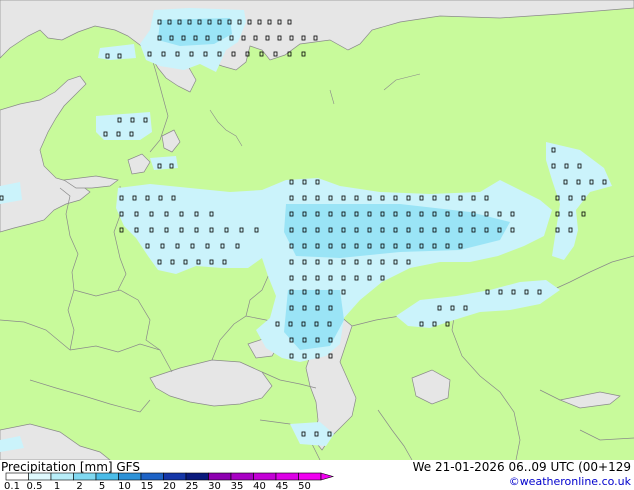 Image resolution: width=634 pixels, height=490 pixels. What do you see at coordinates (259, 485) in the screenshot?
I see `legend-label: 40` at bounding box center [259, 485].